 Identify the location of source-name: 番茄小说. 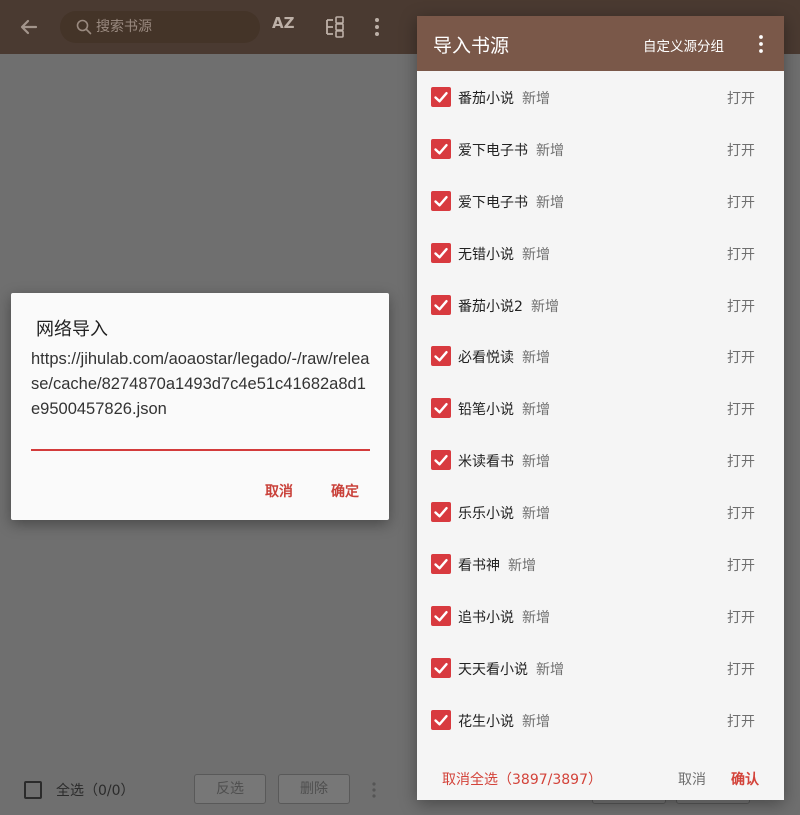
(486, 99).